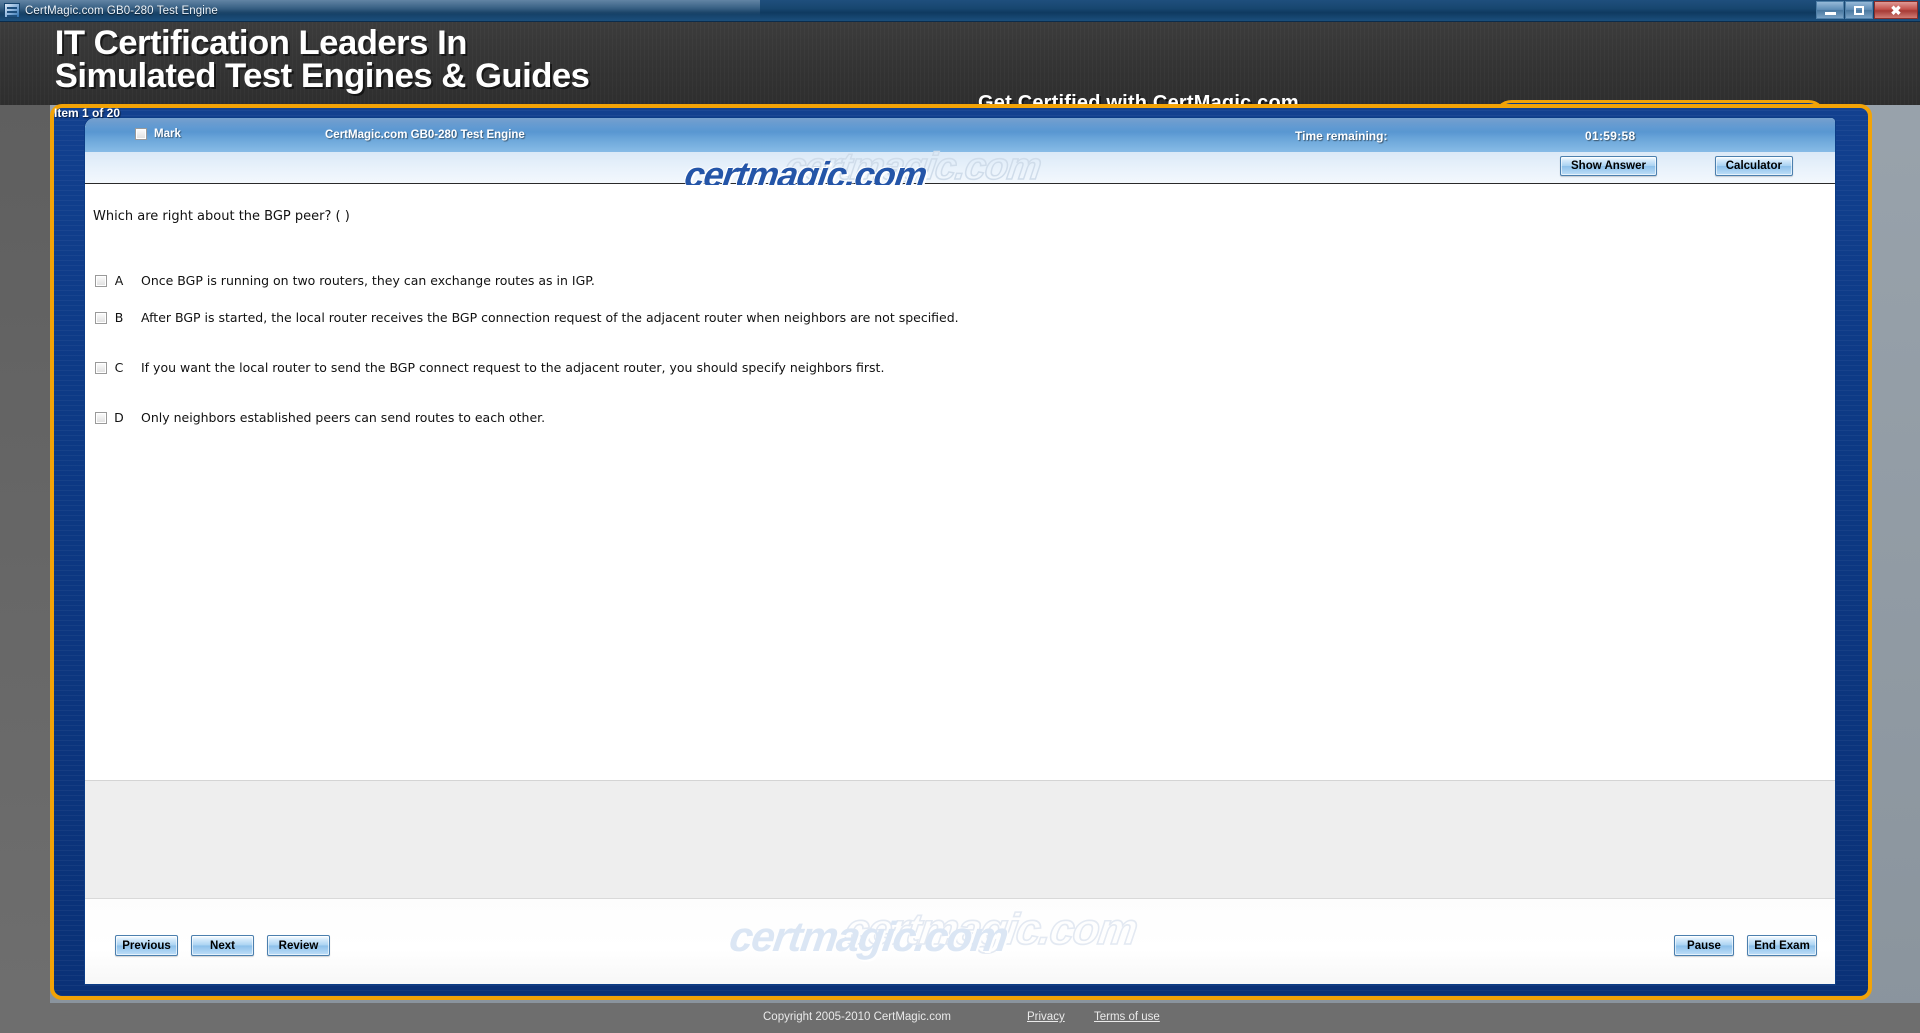 The height and width of the screenshot is (1033, 1920). What do you see at coordinates (221, 216) in the screenshot?
I see `question-text: Which are right about the BGP peer? ( )` at bounding box center [221, 216].